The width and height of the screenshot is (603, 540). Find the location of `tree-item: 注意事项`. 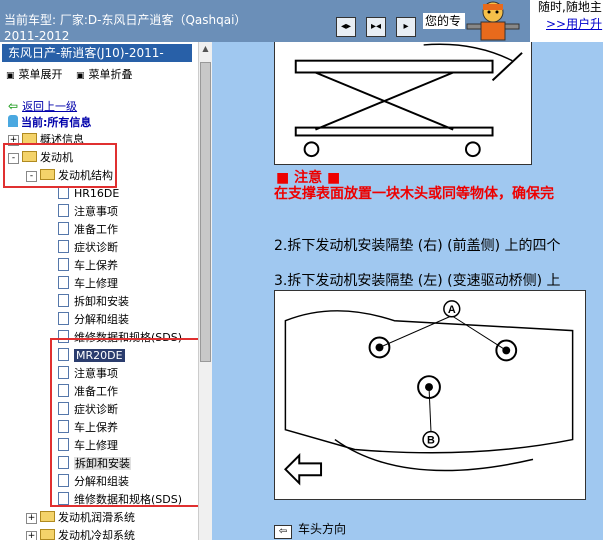

tree-item: 注意事项 is located at coordinates (88, 212).